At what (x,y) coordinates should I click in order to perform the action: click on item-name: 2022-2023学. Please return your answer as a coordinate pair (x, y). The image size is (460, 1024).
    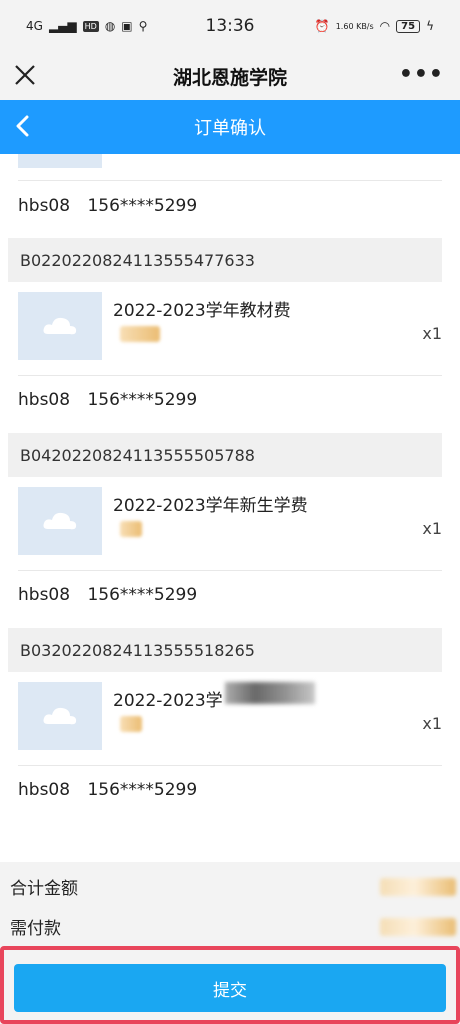
    Looking at the image, I should click on (168, 701).